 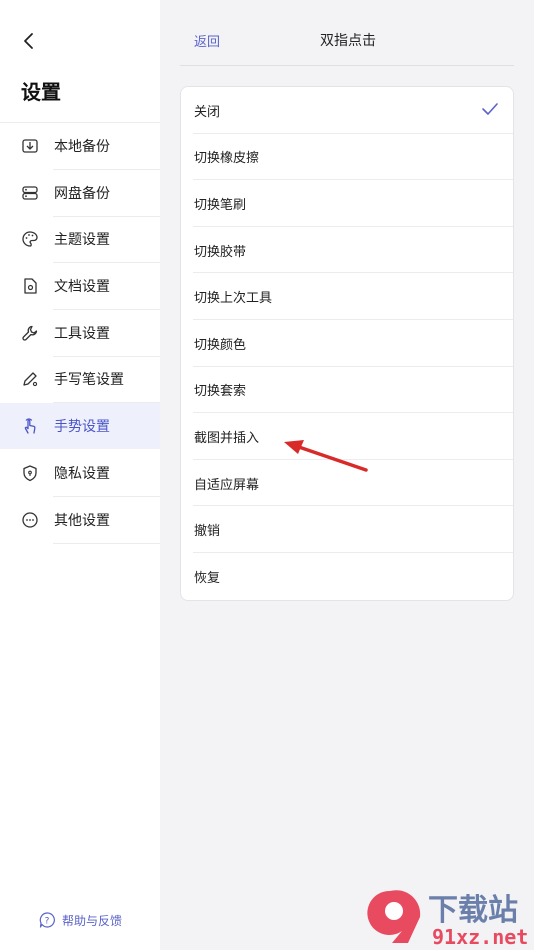 What do you see at coordinates (347, 576) in the screenshot?
I see `option-redo: 恢复` at bounding box center [347, 576].